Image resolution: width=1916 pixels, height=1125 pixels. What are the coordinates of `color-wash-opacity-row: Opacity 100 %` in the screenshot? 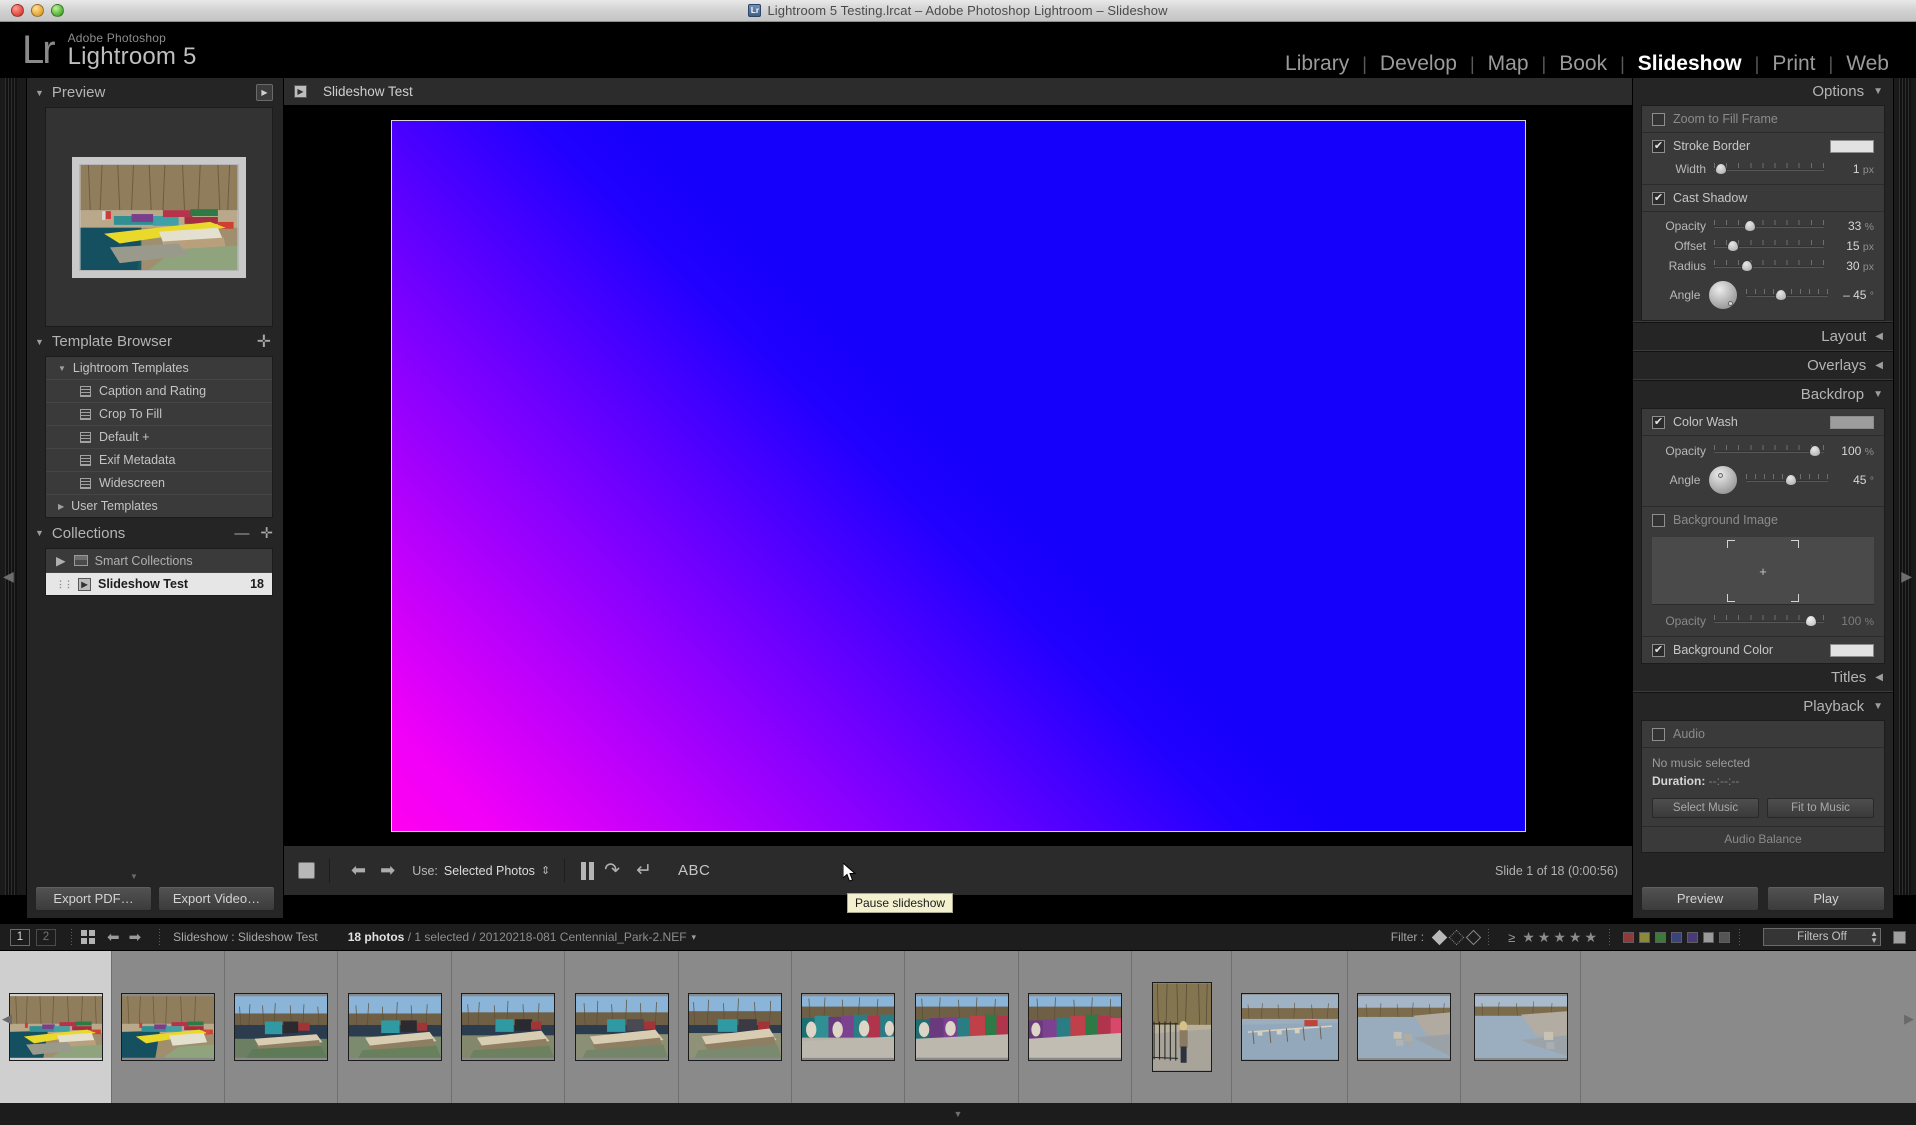 It's located at (1763, 451).